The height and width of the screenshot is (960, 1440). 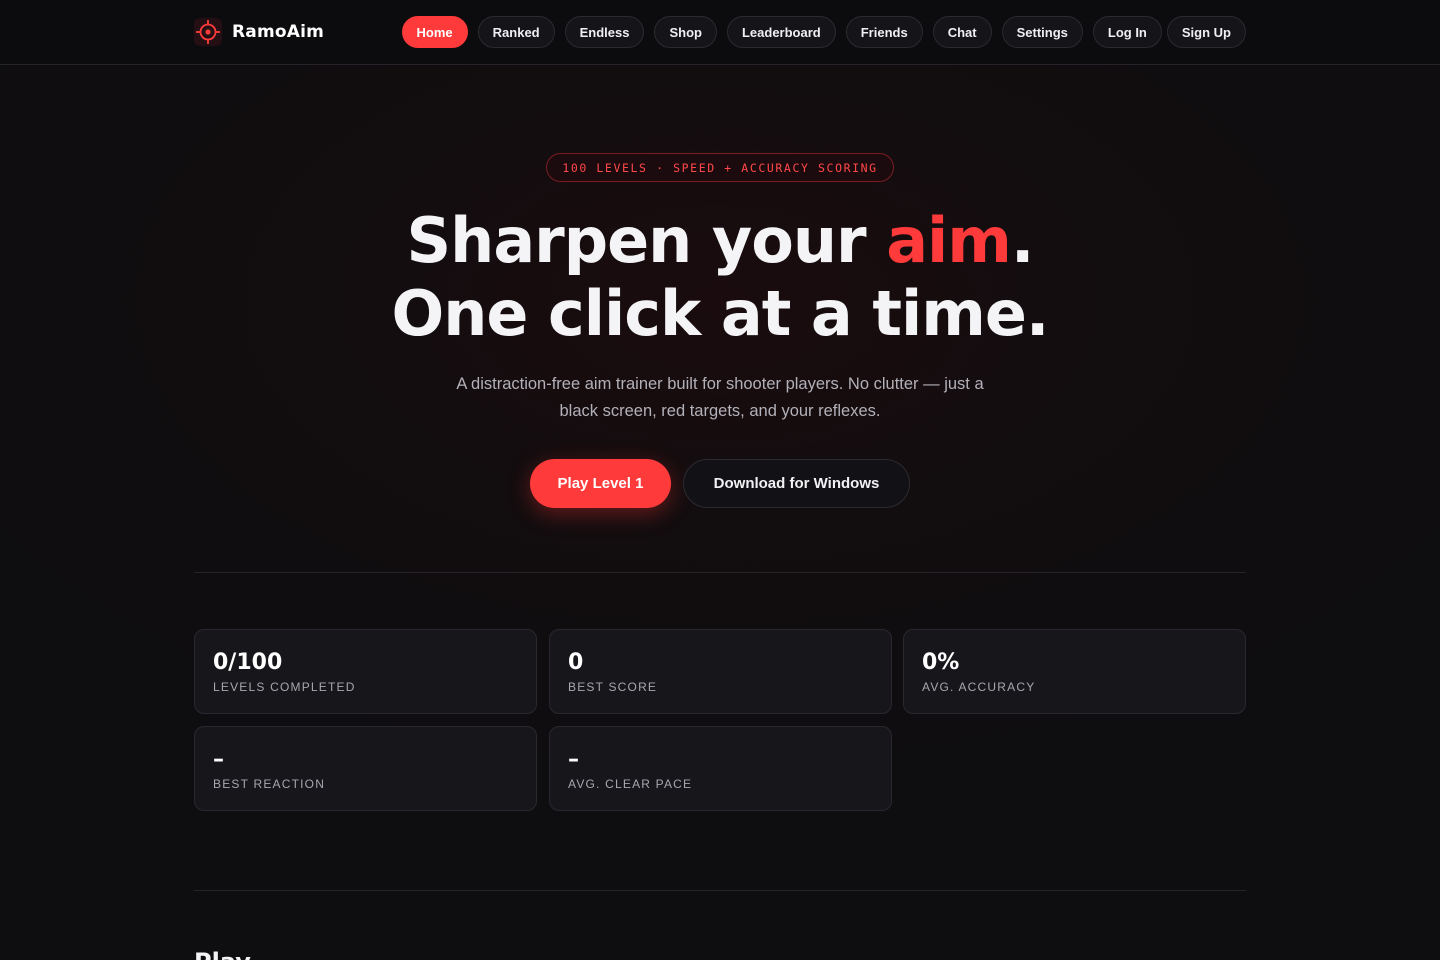 What do you see at coordinates (796, 483) in the screenshot?
I see `download-windows-button: Download for Windows` at bounding box center [796, 483].